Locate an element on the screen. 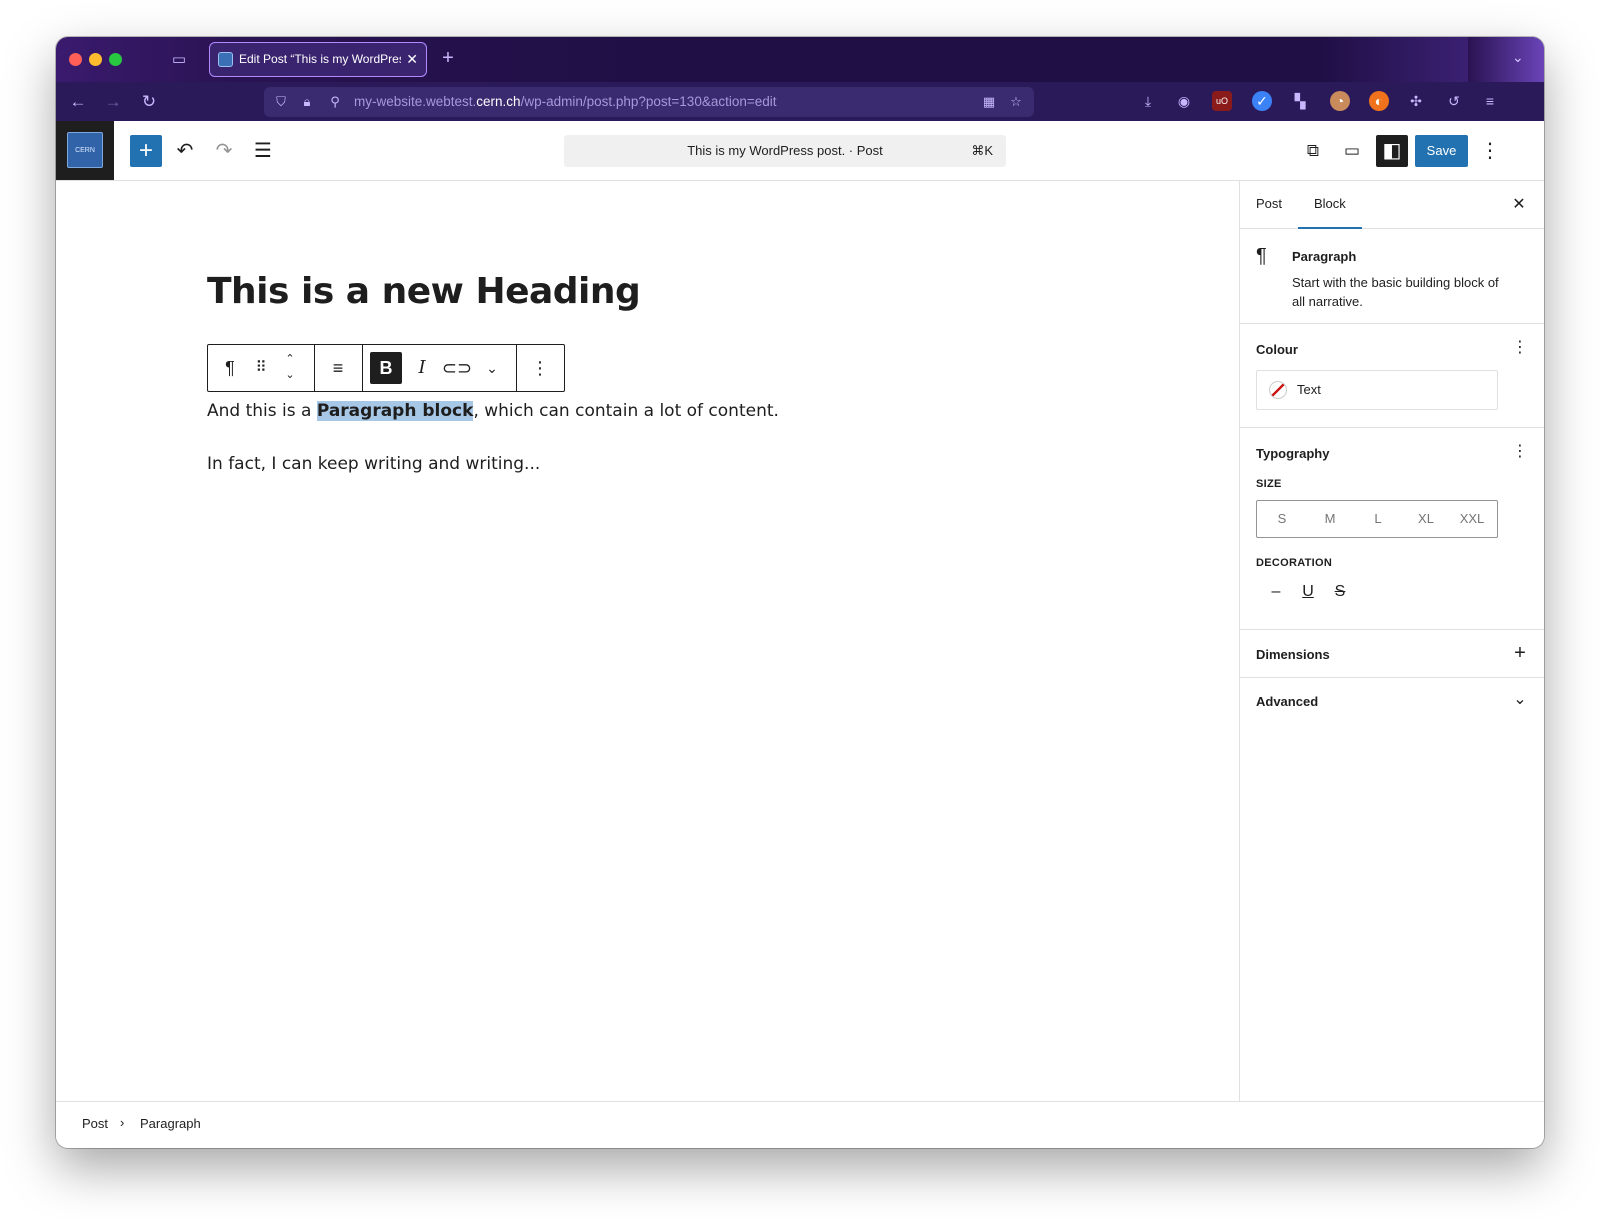  more-formats-chevron-icon: ⌄ is located at coordinates (492, 368).